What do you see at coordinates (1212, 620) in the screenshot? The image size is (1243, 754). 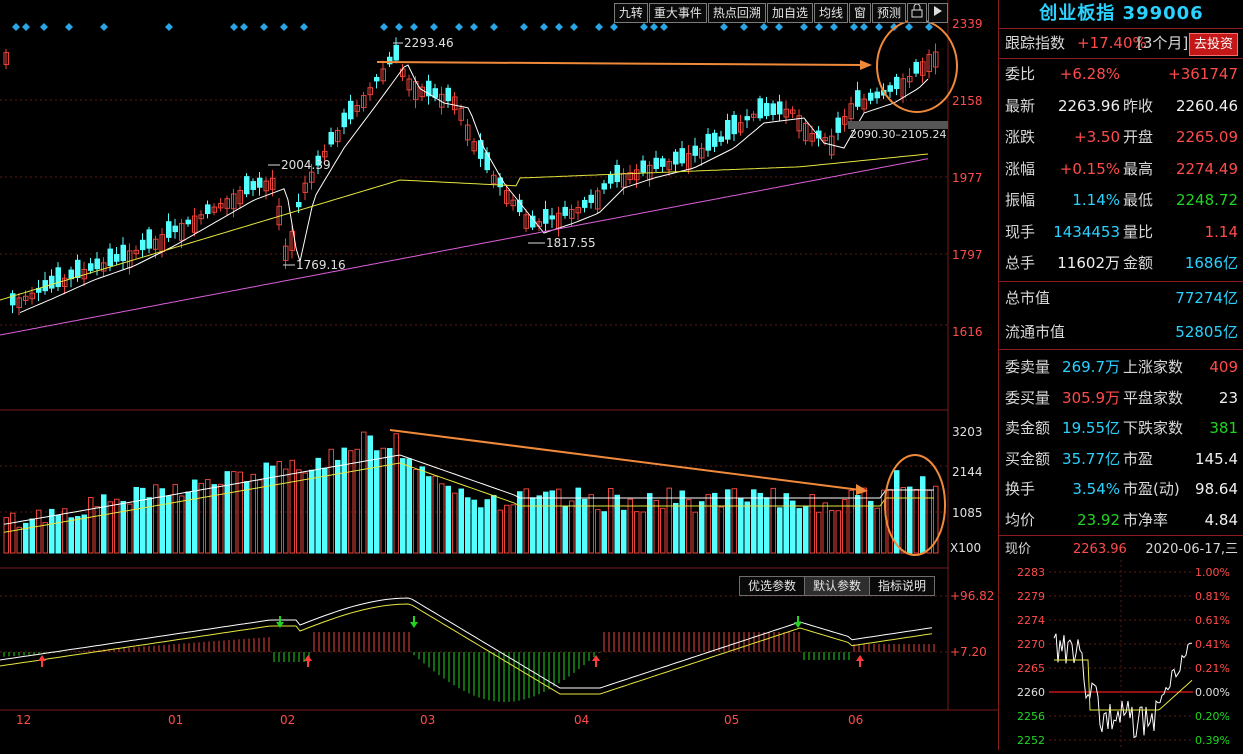 I see `mini-pct-label: 0.61%` at bounding box center [1212, 620].